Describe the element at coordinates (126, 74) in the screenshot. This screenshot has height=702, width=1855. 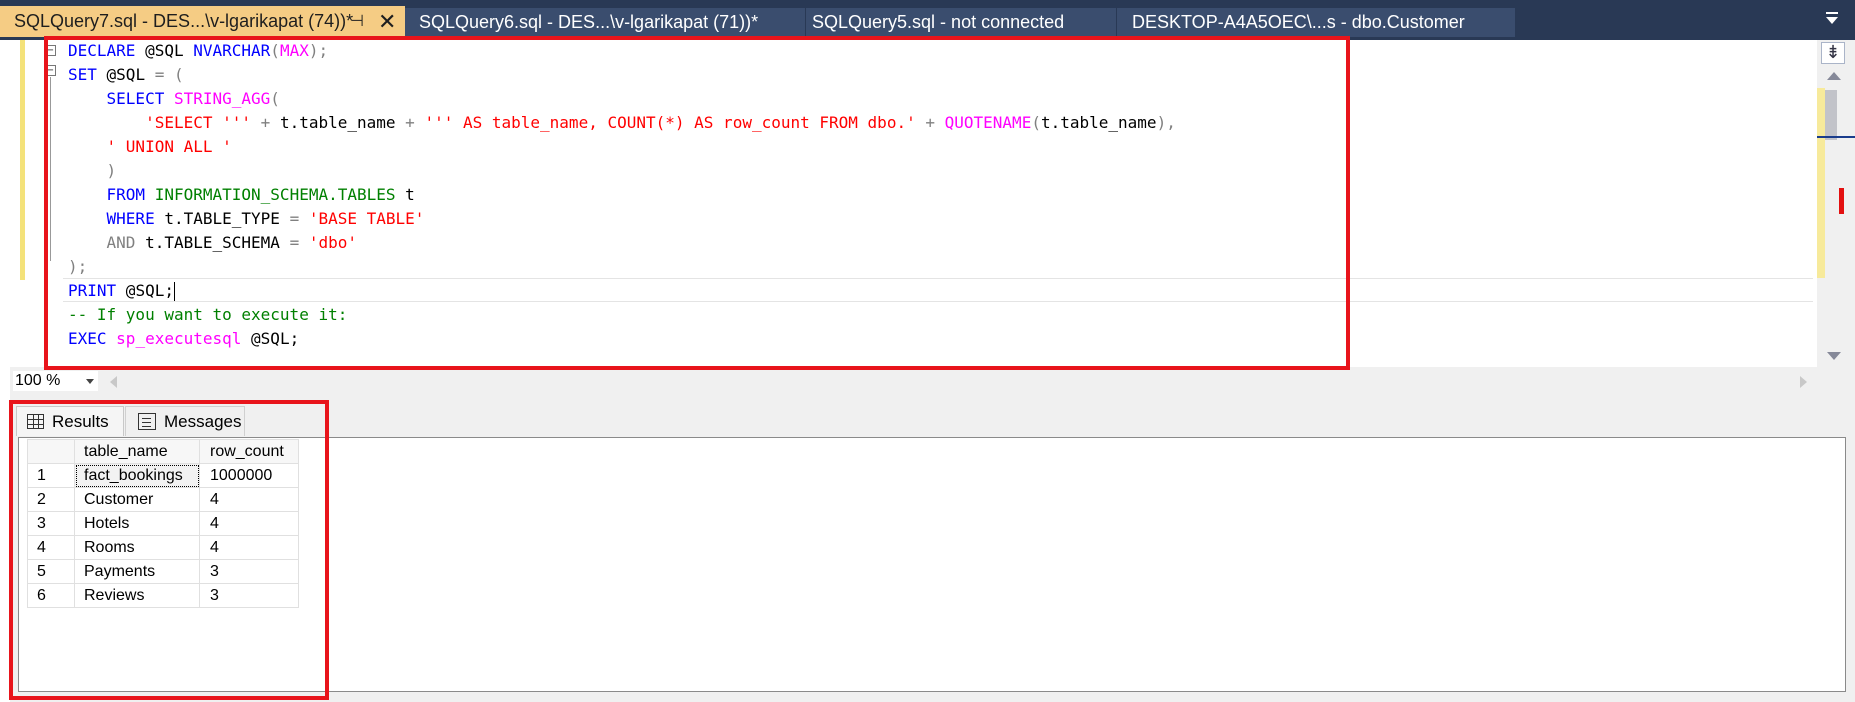
I see `code-line: SET @SQL = (` at that location.